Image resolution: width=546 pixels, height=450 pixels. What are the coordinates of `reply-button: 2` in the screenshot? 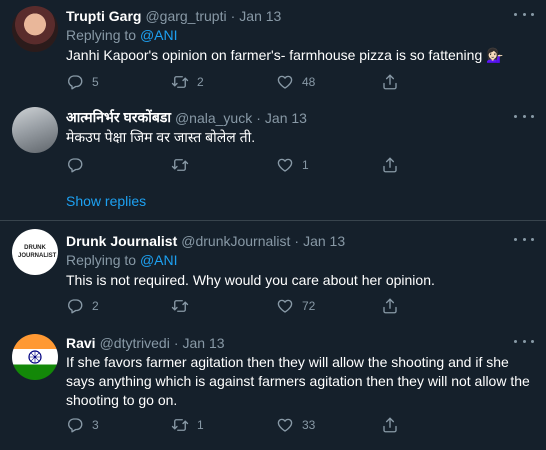 It's located at (118, 306).